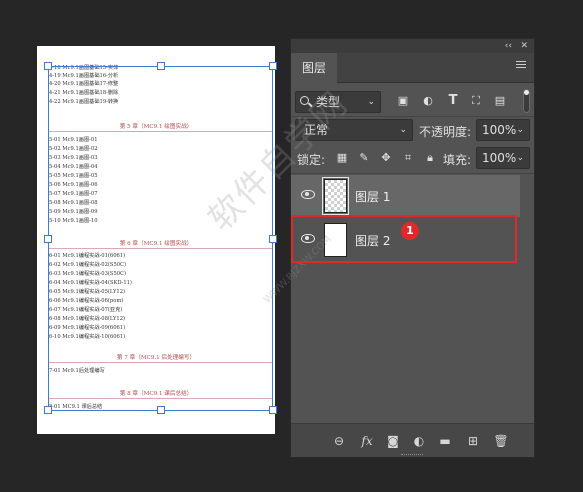 Image resolution: width=583 pixels, height=492 pixels. I want to click on doc-line: 5-07 Mc9.1画图-07, so click(73, 194).